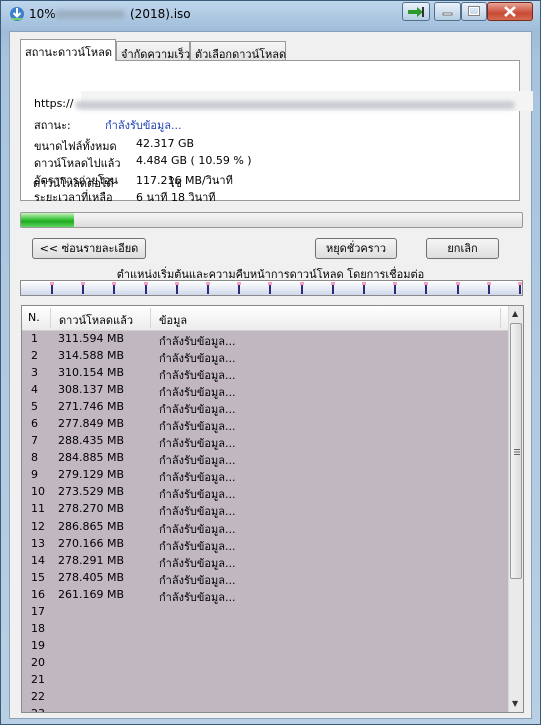 The width and height of the screenshot is (541, 725). Describe the element at coordinates (48, 220) in the screenshot. I see `progress-fill` at that location.